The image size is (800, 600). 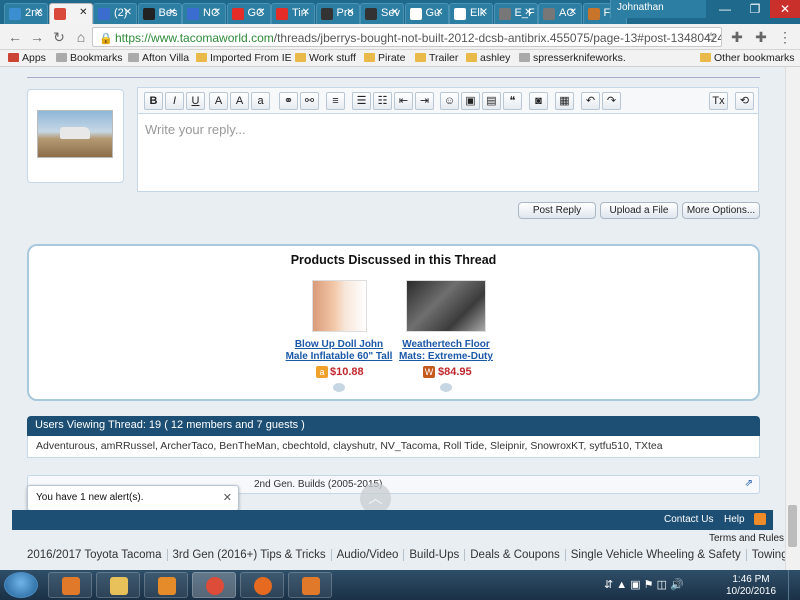 What do you see at coordinates (785, 9) in the screenshot?
I see `window-close-button: ✕` at bounding box center [785, 9].